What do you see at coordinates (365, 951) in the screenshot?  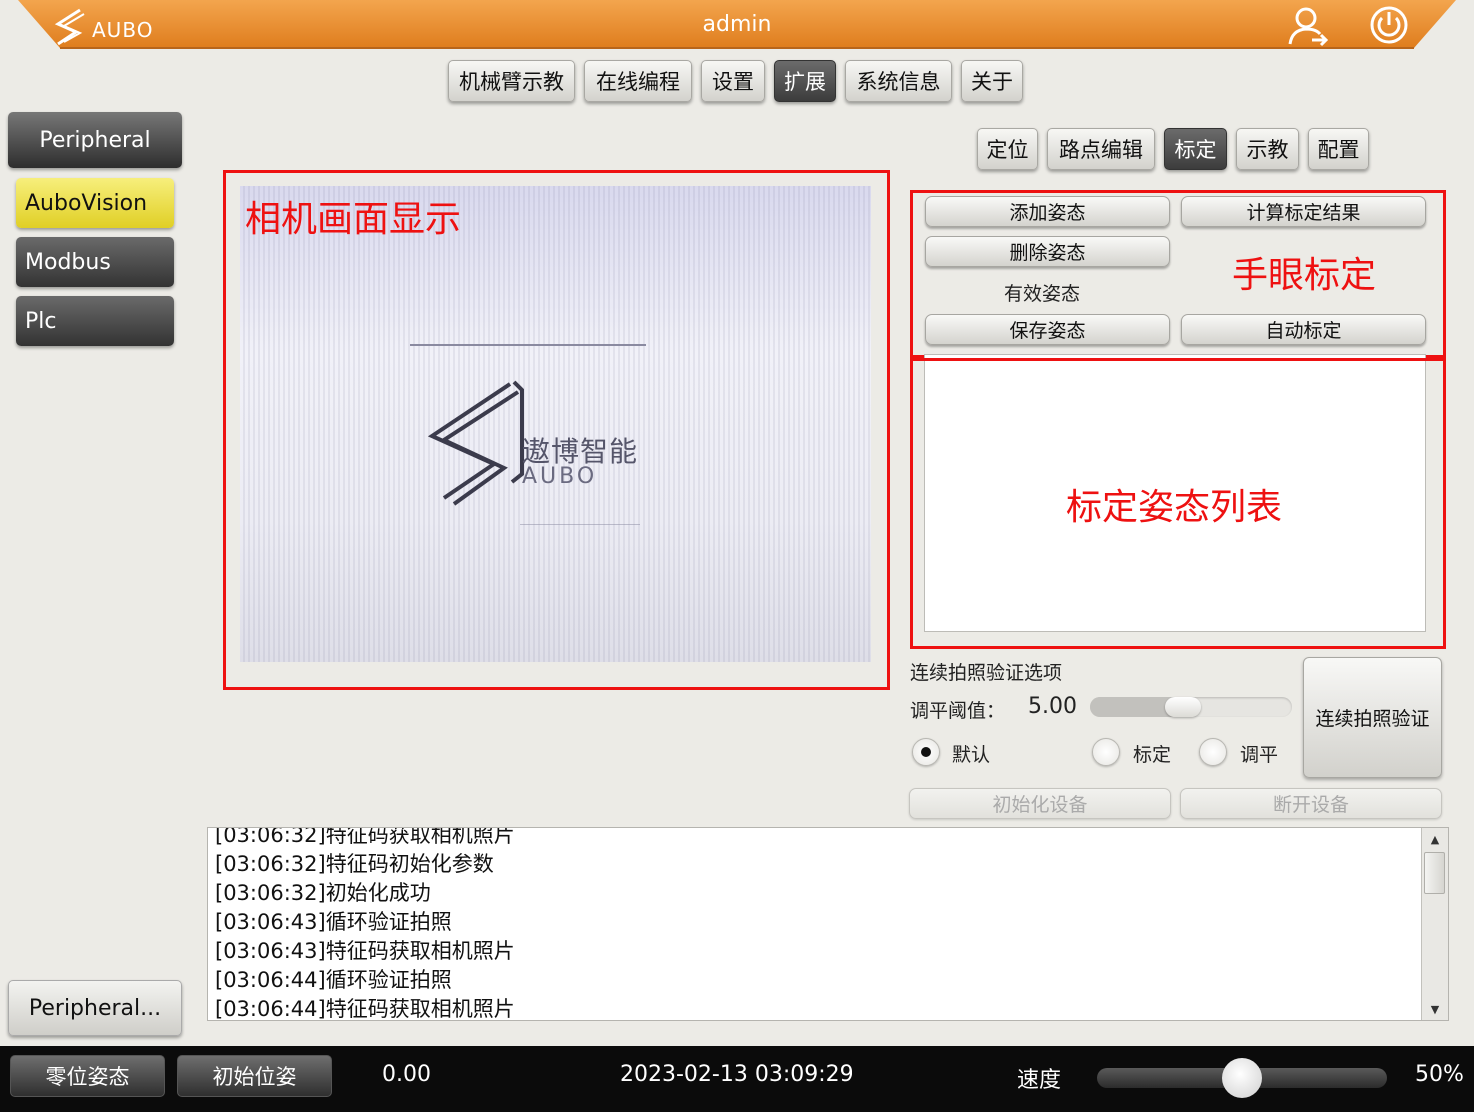 I see `log-line: [03:06:43]特征码获取相机照片` at bounding box center [365, 951].